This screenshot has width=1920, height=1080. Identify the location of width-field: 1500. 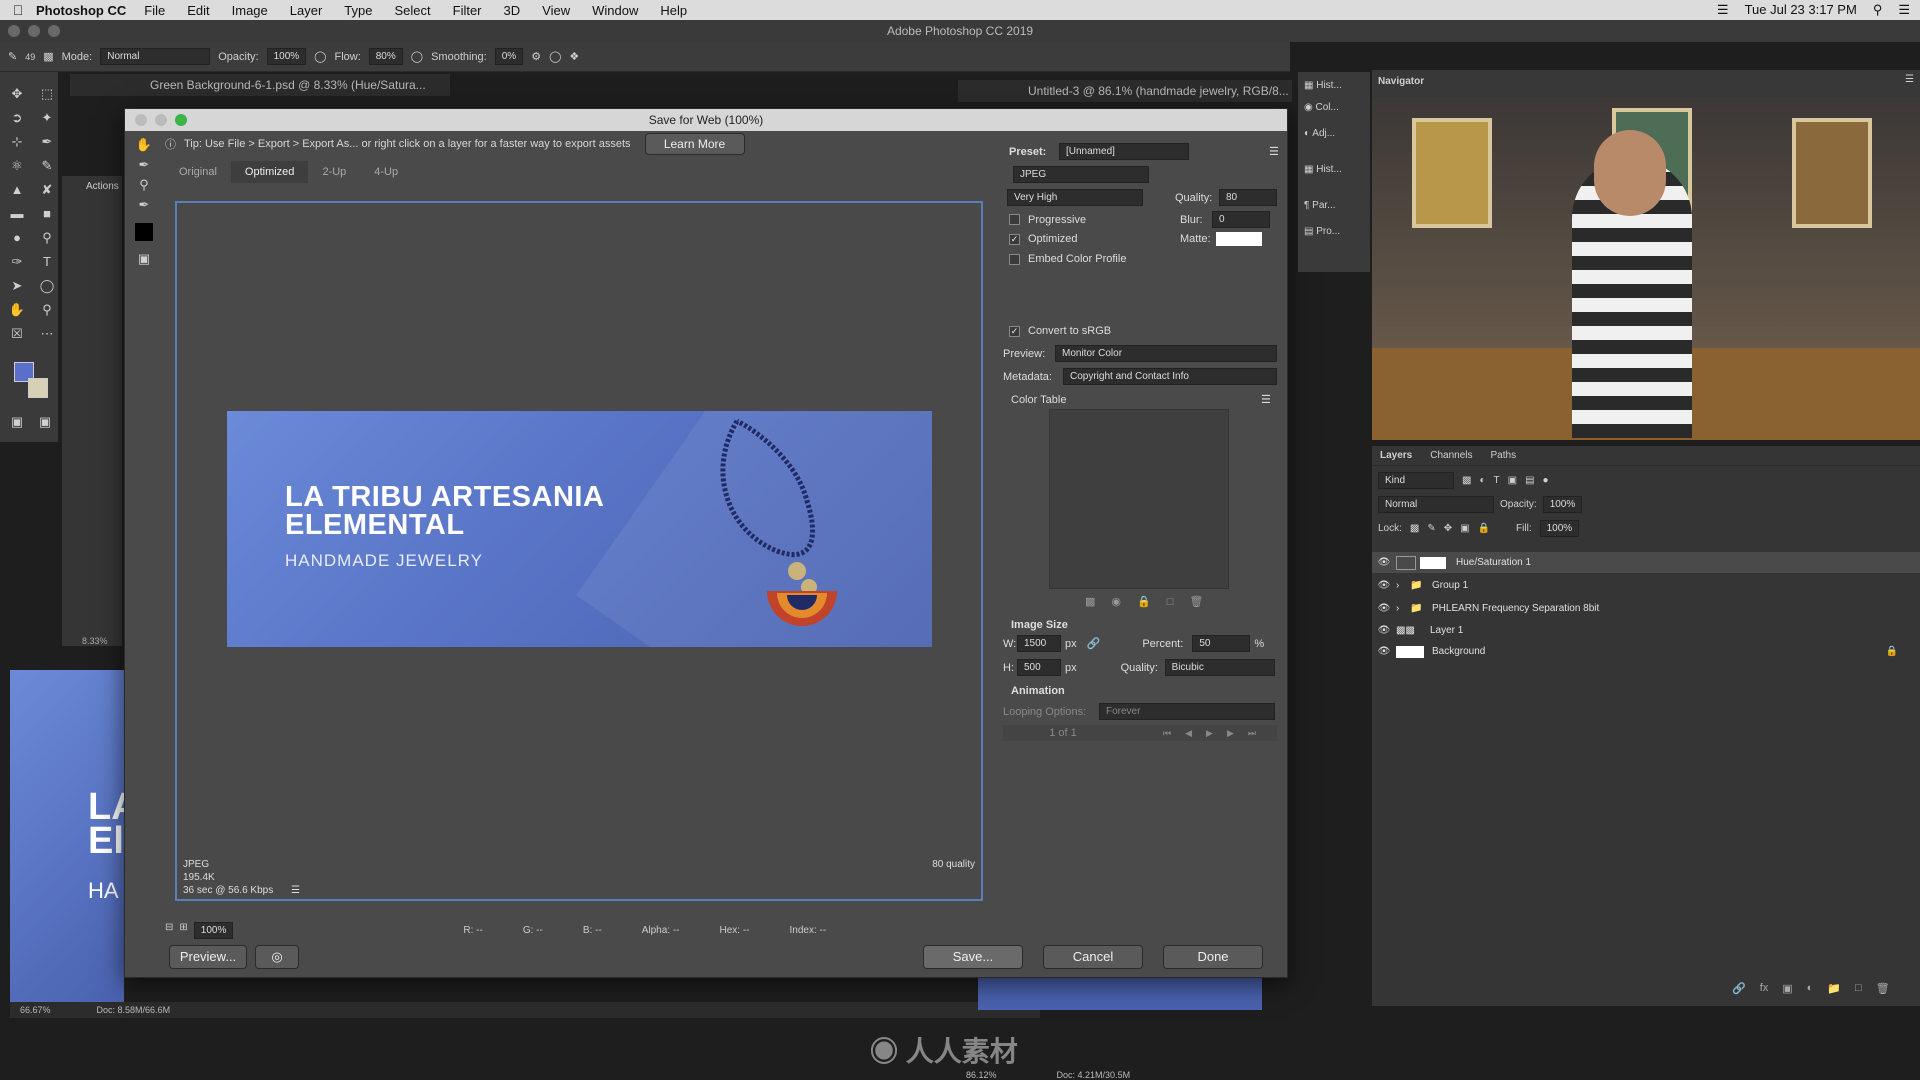
(1039, 643).